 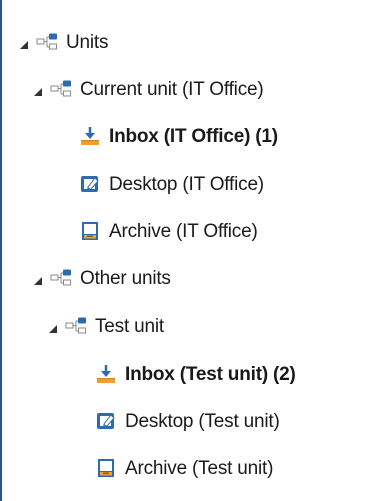 What do you see at coordinates (172, 89) in the screenshot?
I see `tree-node-label: Current unit (IT Office)` at bounding box center [172, 89].